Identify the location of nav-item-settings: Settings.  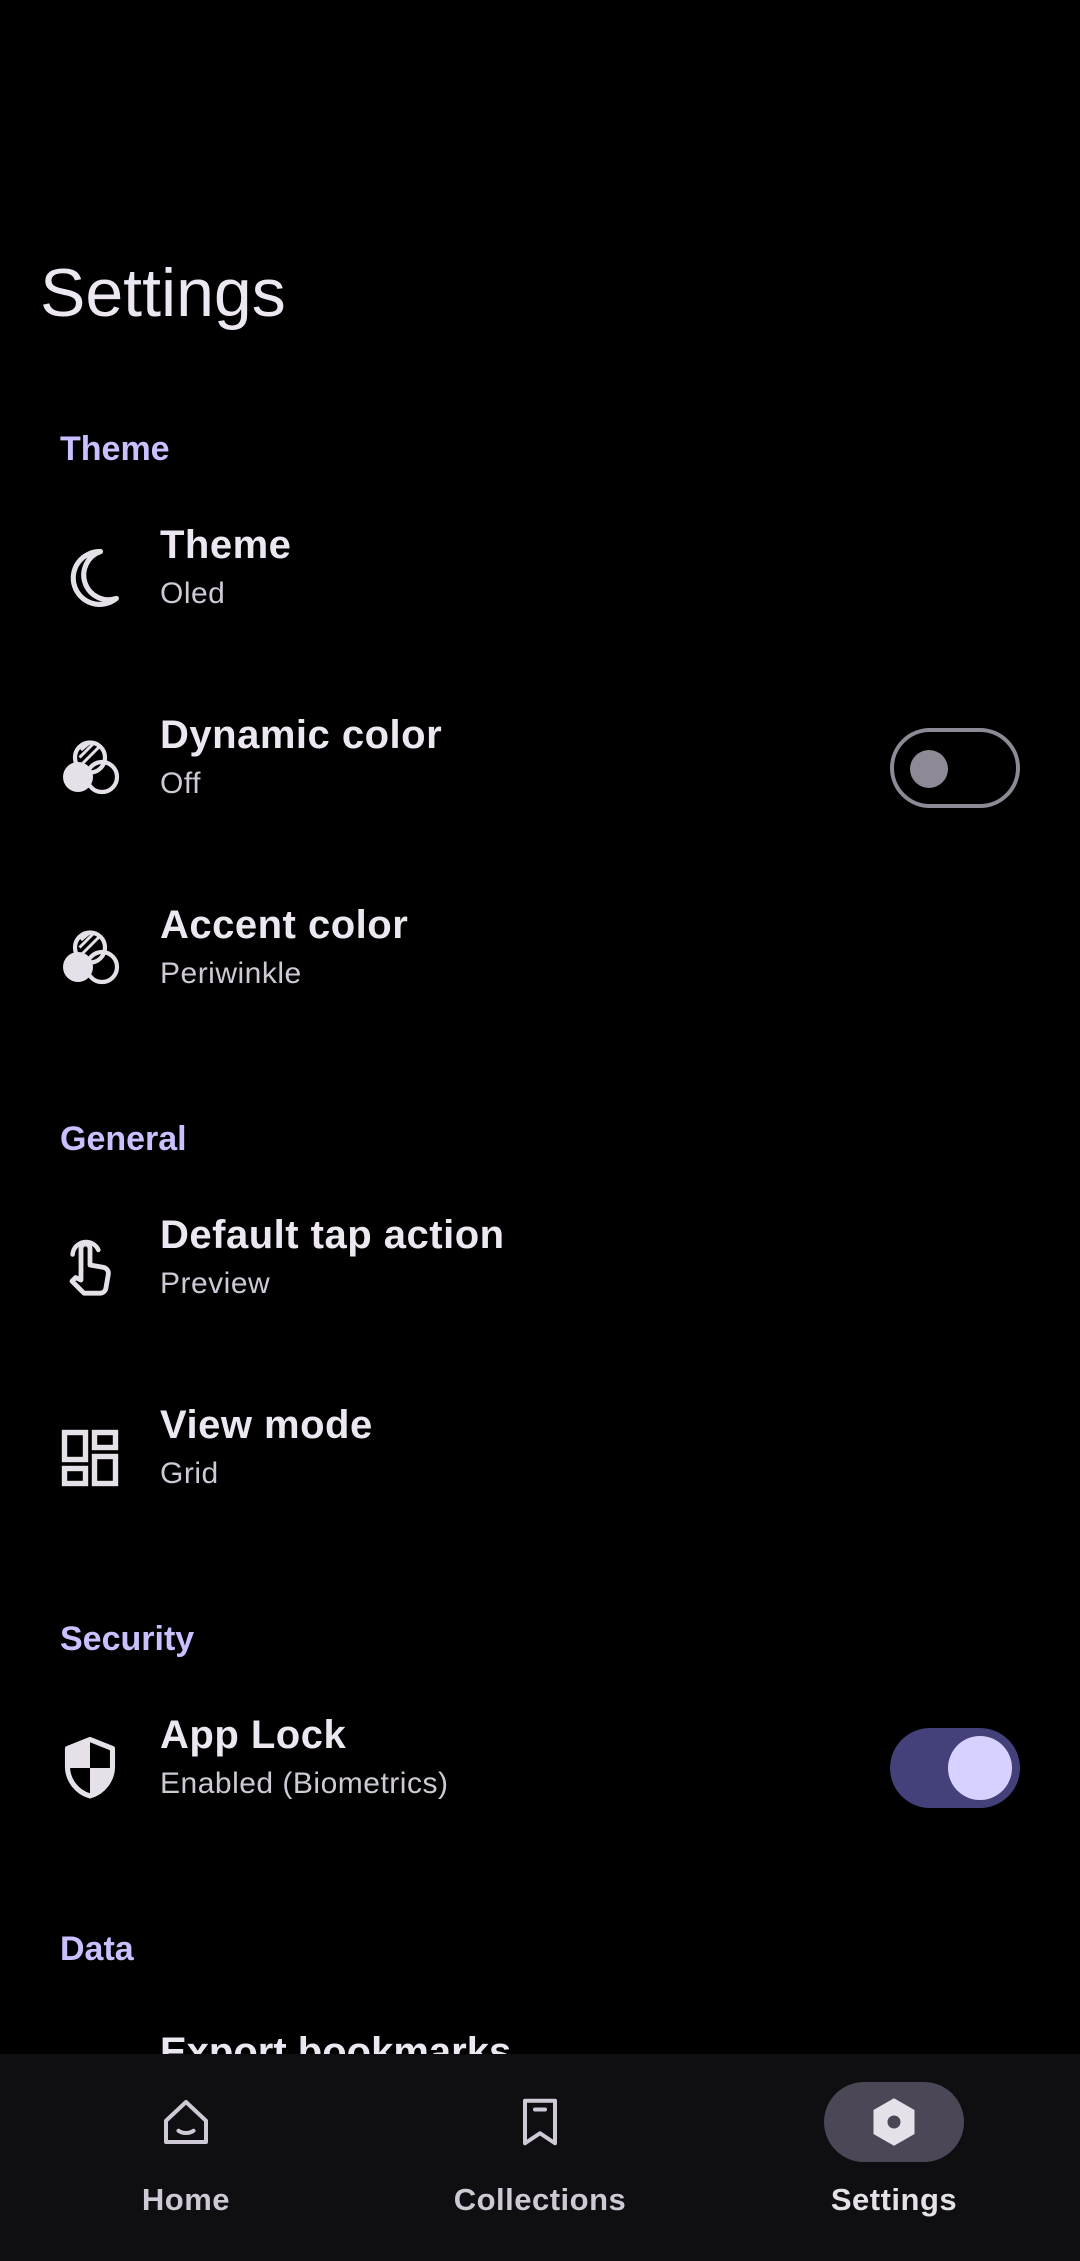
(894, 2157).